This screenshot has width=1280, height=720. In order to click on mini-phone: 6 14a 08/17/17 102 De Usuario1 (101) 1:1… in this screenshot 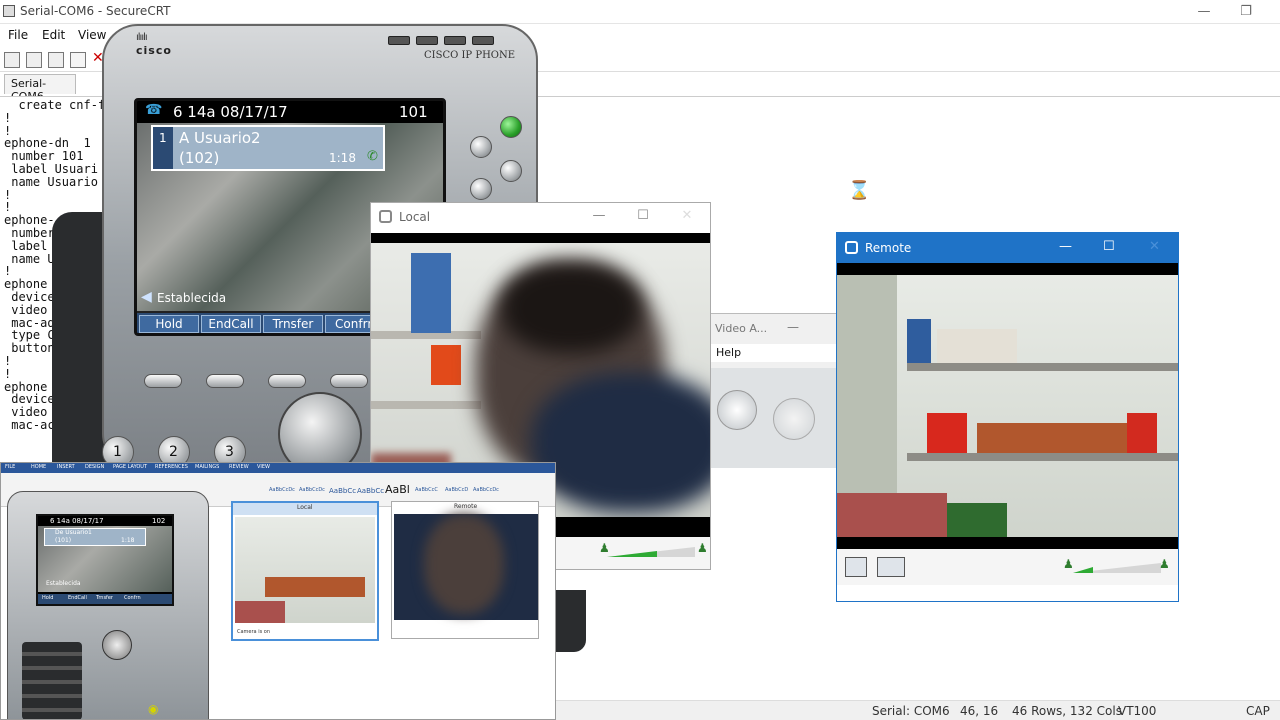, I will do `click(108, 605)`.